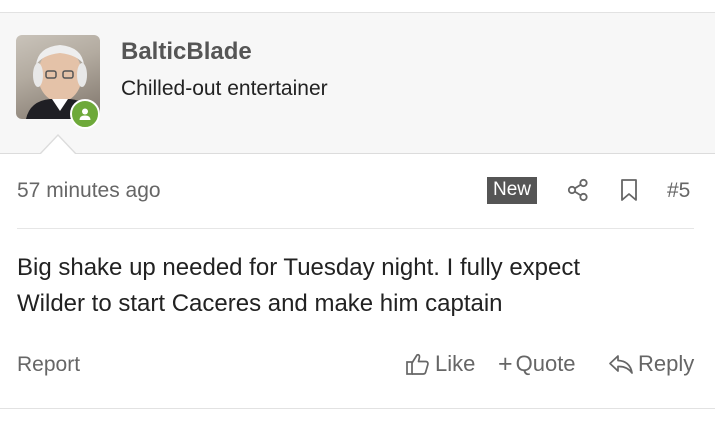 The height and width of the screenshot is (421, 715). What do you see at coordinates (356, 366) in the screenshot?
I see `post-actions: Report Like + Quote Reply` at bounding box center [356, 366].